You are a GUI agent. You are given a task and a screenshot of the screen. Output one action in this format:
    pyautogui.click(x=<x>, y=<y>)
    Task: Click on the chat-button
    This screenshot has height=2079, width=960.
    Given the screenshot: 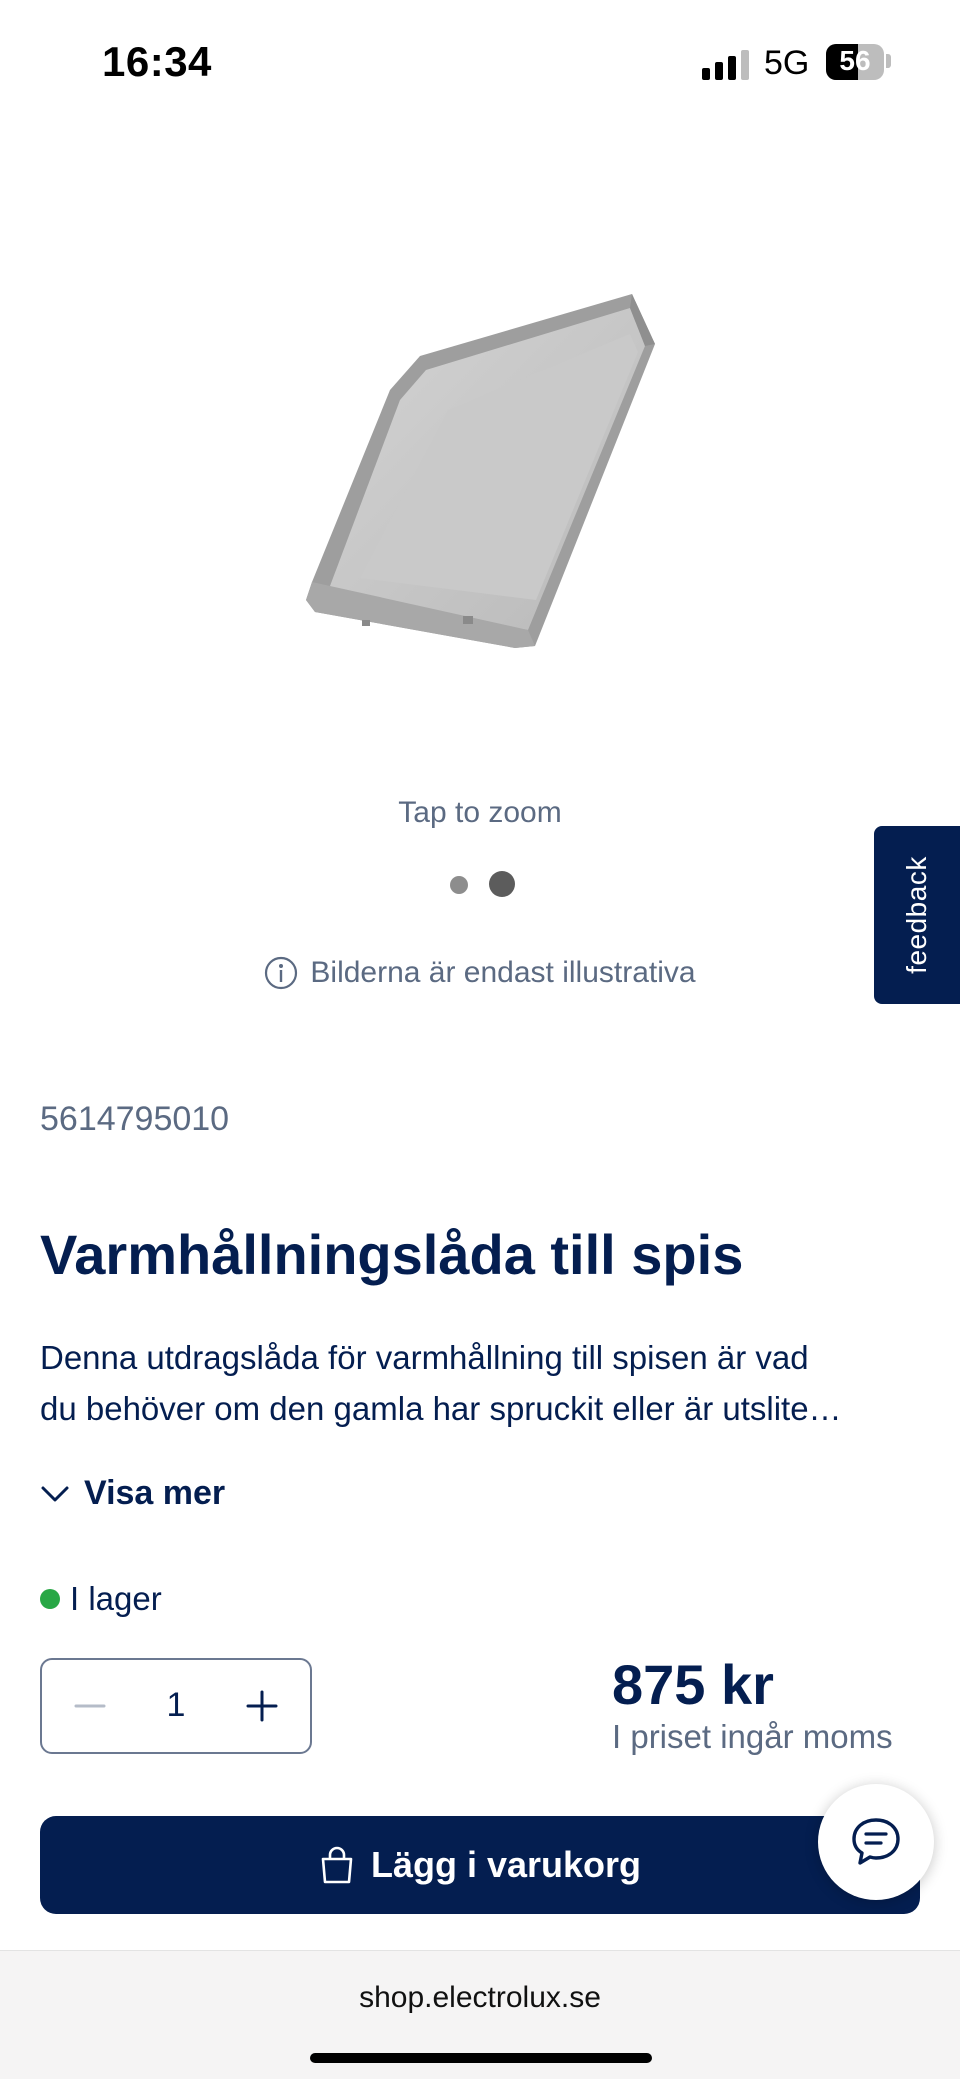 What is the action you would take?
    pyautogui.click(x=876, y=1842)
    